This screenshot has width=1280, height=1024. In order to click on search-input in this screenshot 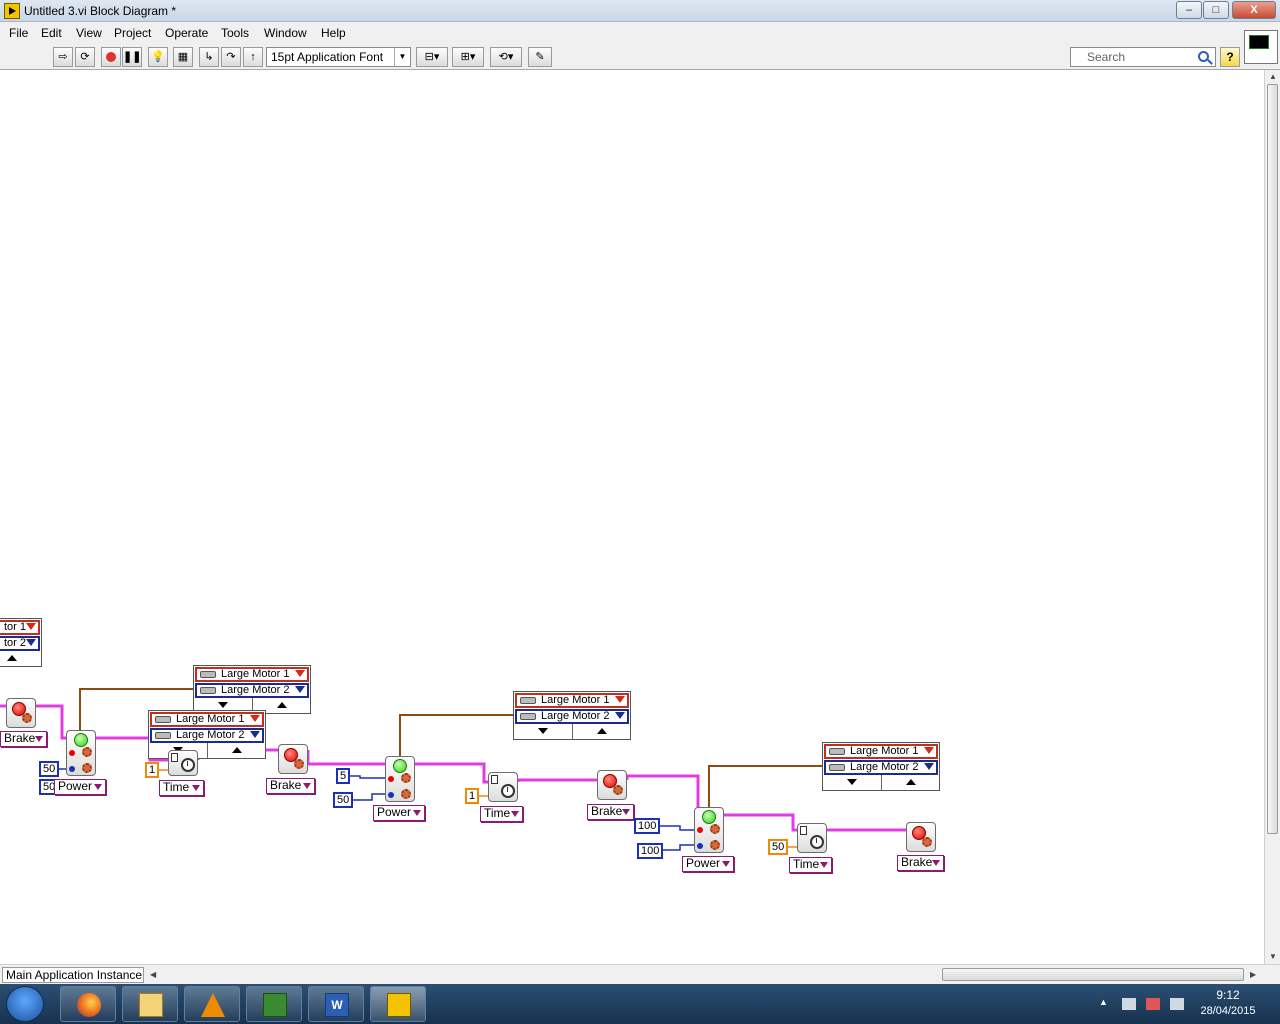, I will do `click(1130, 57)`.